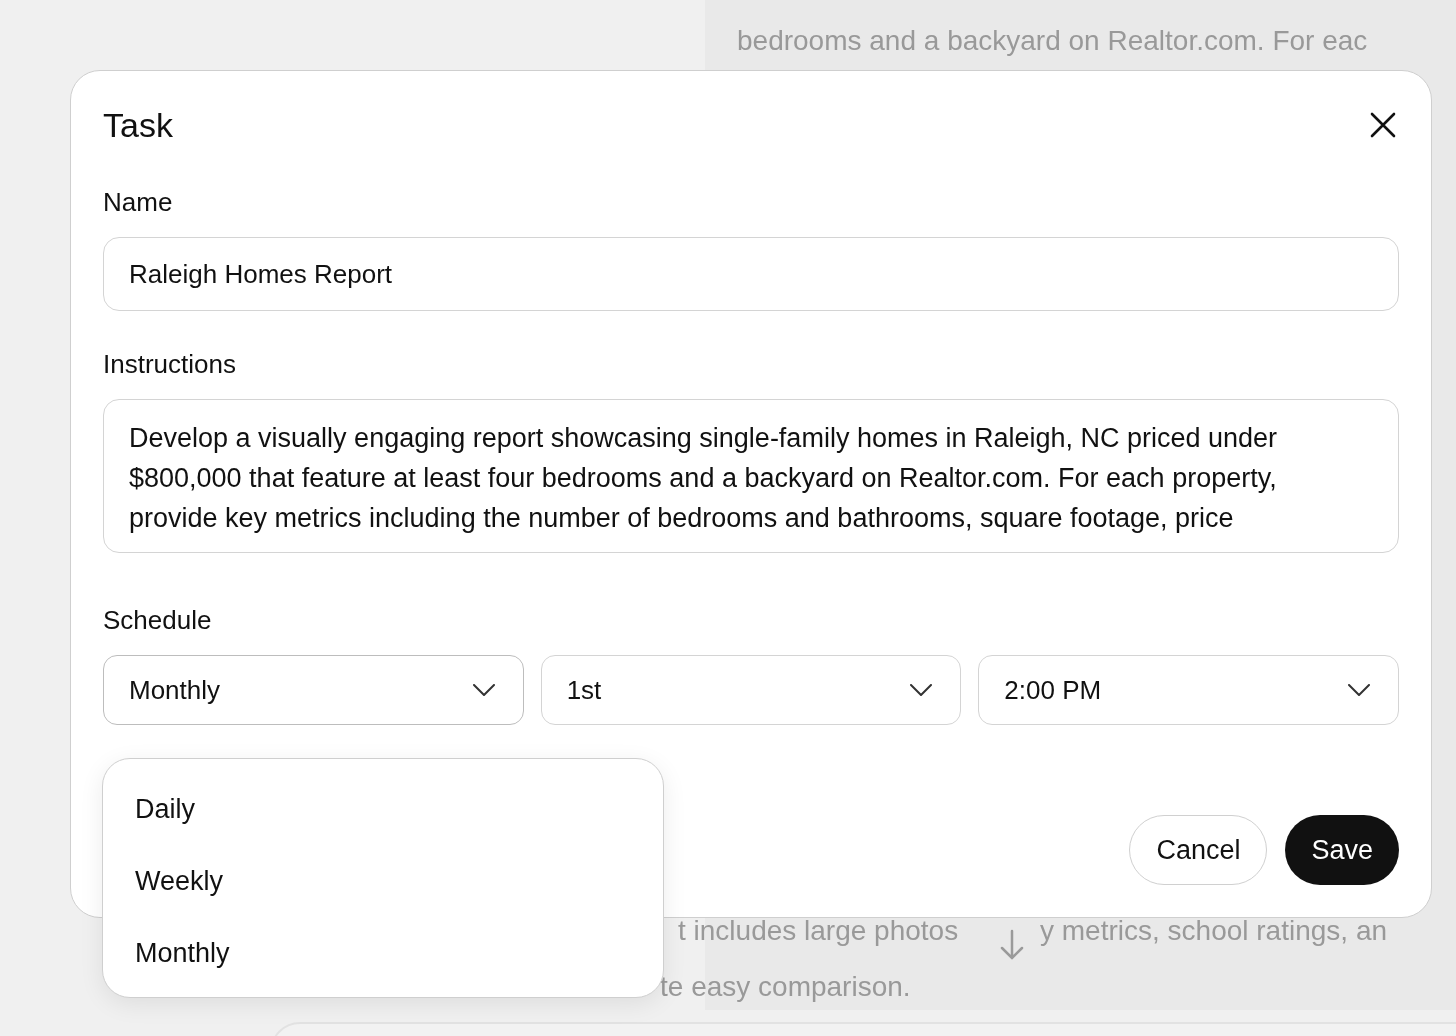 This screenshot has height=1036, width=1456. Describe the element at coordinates (1198, 850) in the screenshot. I see `cancel-button: Cancel` at that location.